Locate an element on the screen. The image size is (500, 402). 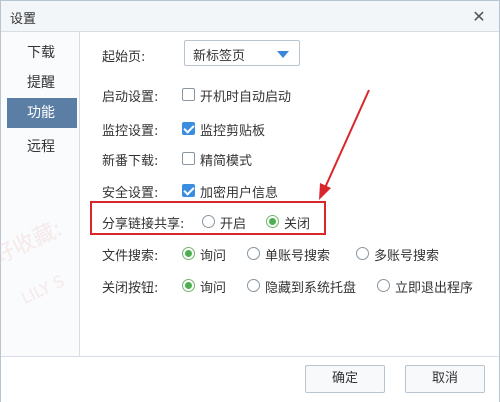
close-icon: ✕ is located at coordinates (479, 16).